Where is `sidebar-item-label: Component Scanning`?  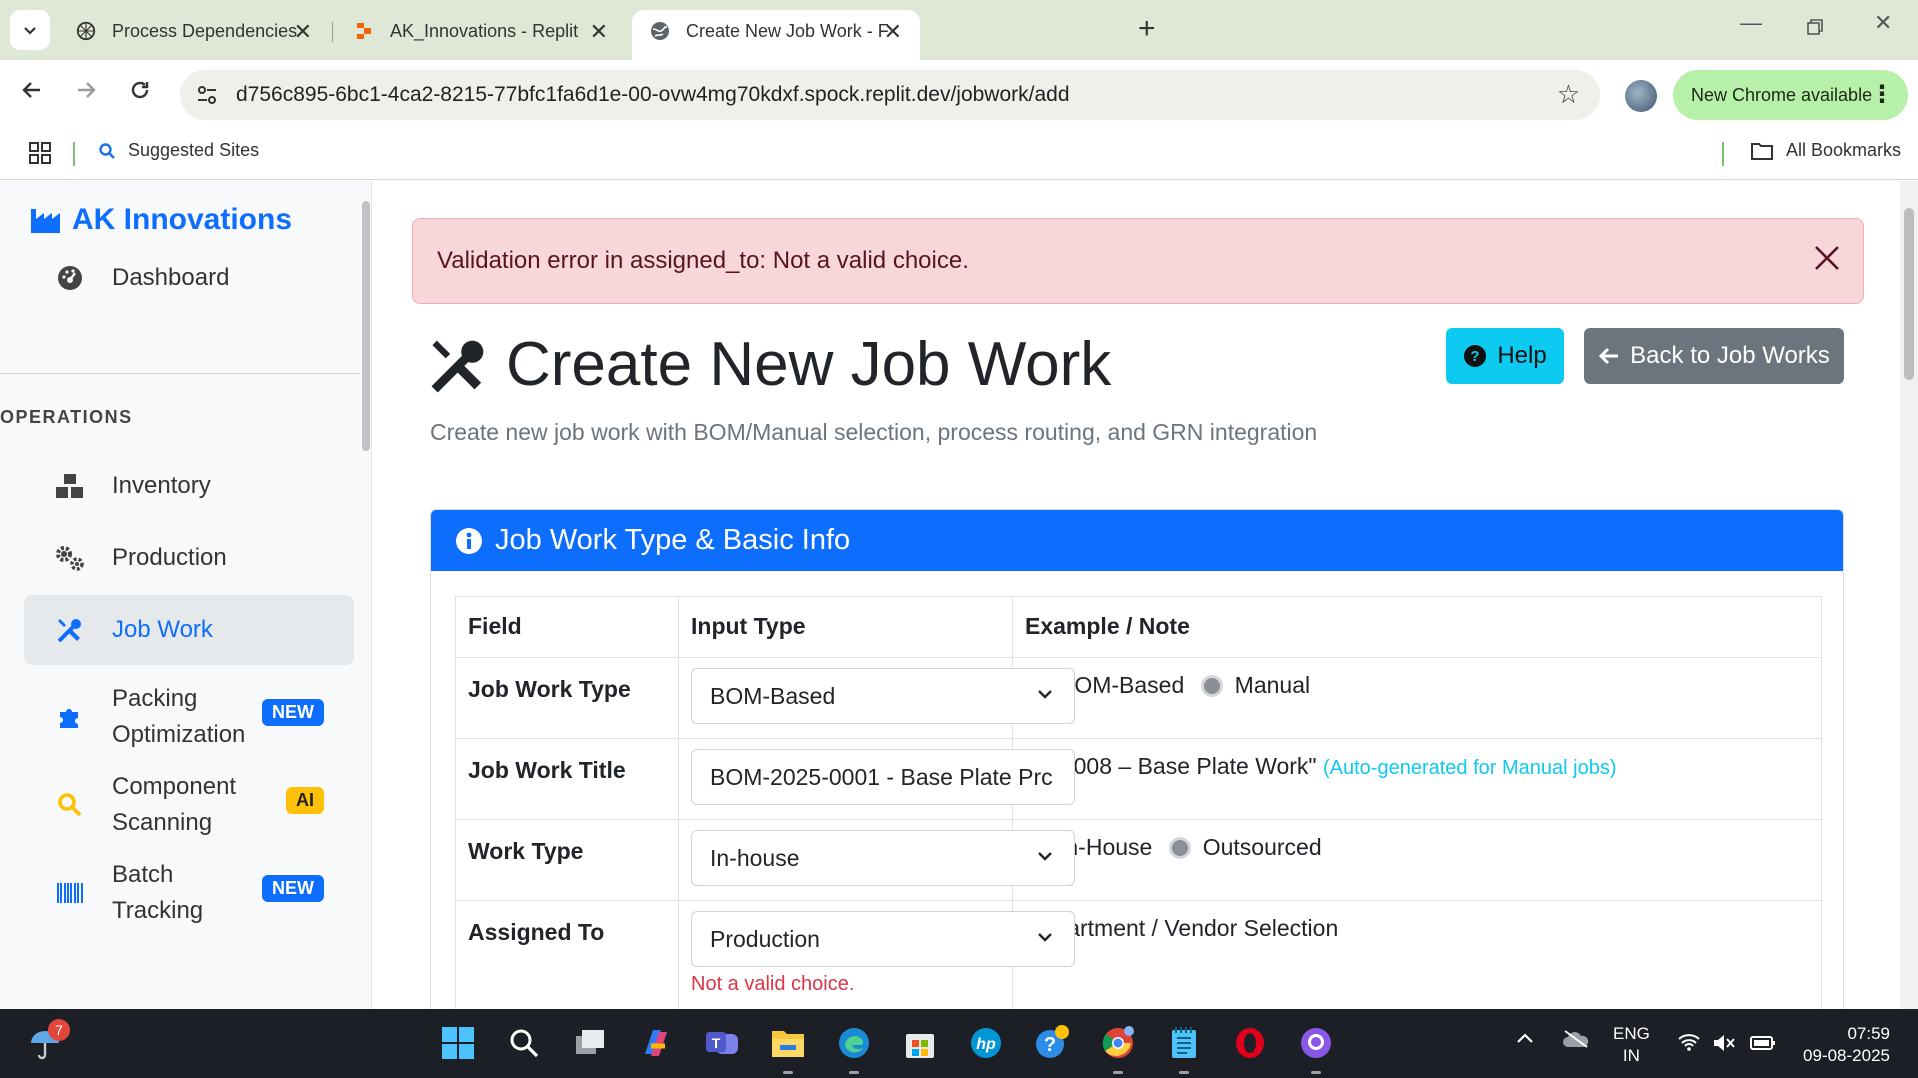 sidebar-item-label: Component Scanning is located at coordinates (174, 805).